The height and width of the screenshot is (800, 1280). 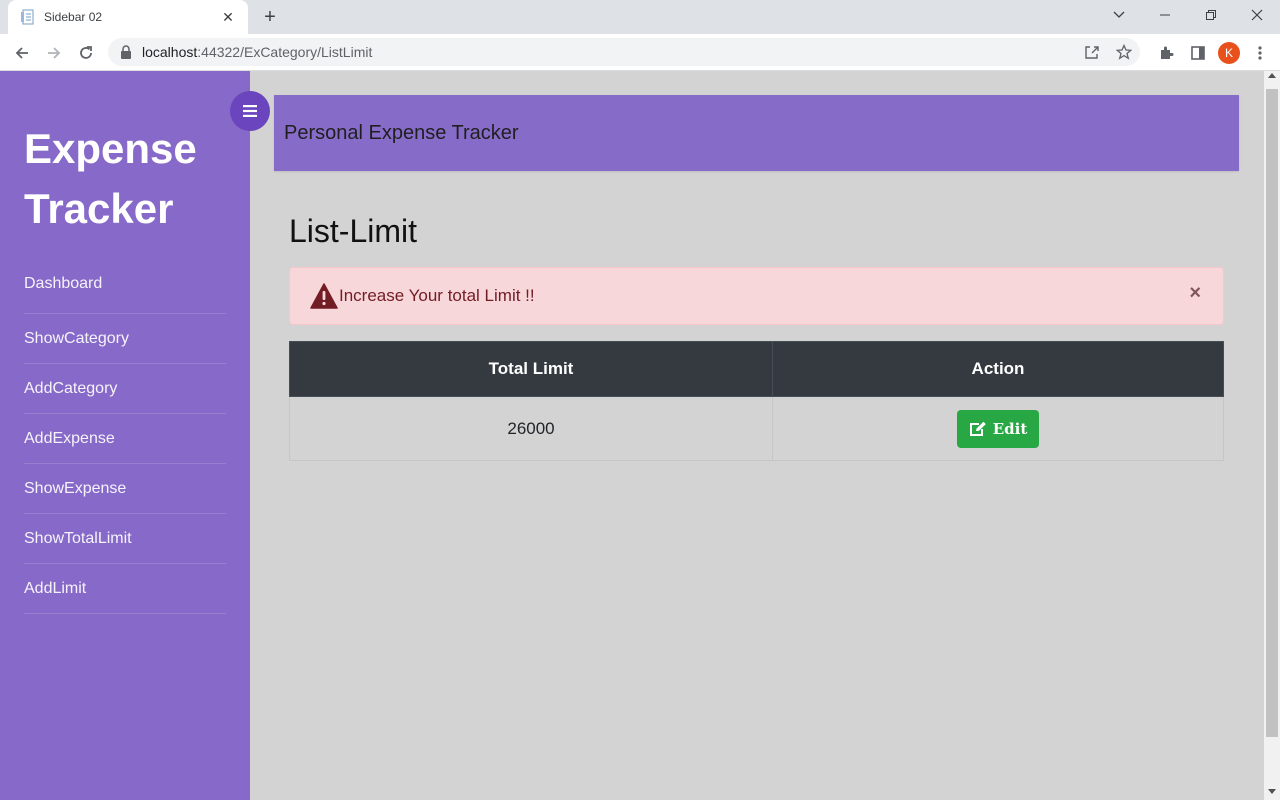 I want to click on sidebar-link: ShowExpense, so click(x=75, y=489).